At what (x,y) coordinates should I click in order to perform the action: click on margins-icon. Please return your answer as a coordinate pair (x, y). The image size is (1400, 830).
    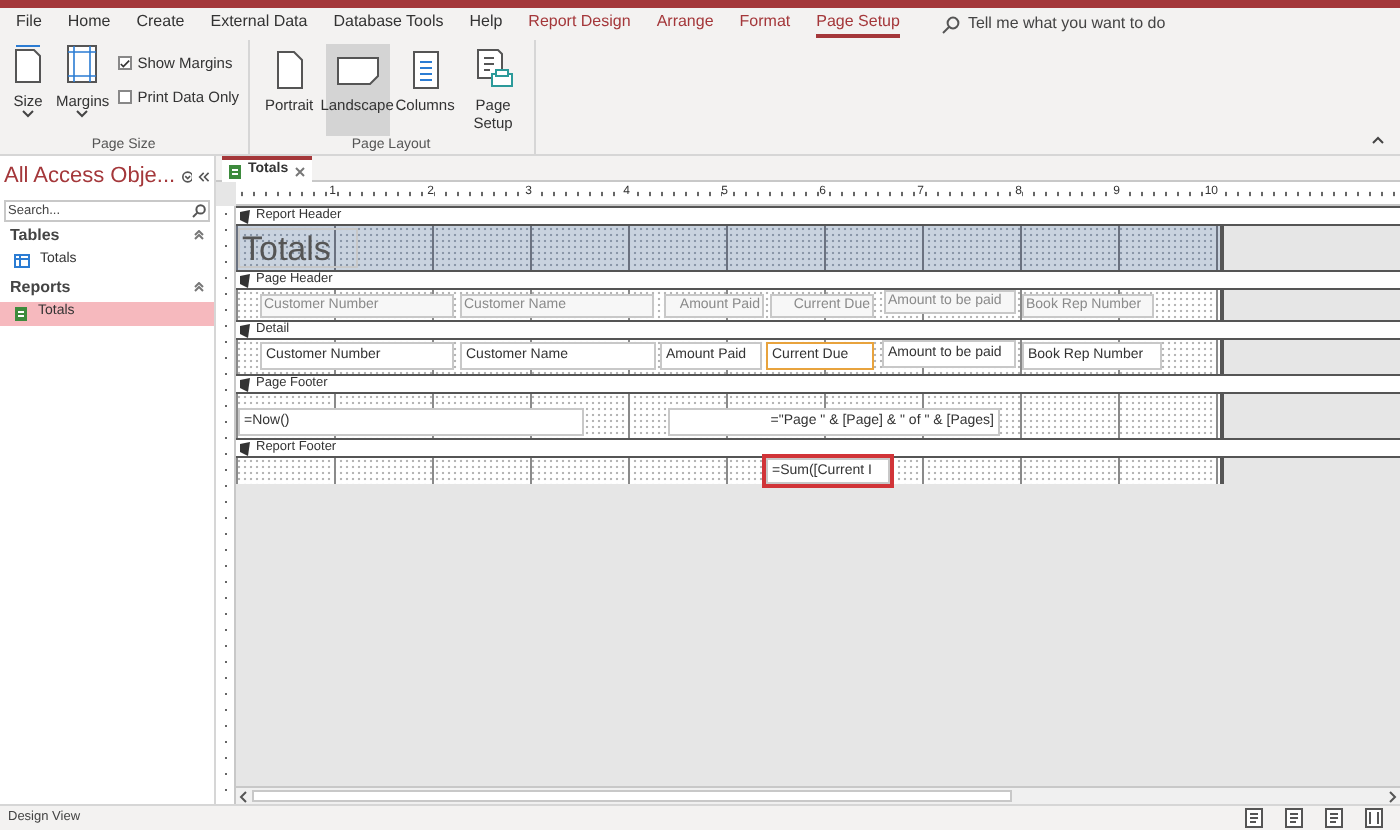
    Looking at the image, I should click on (82, 64).